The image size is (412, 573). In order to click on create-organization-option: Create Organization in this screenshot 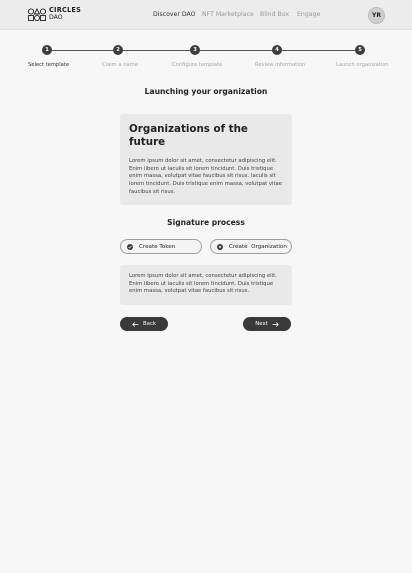, I will do `click(251, 246)`.